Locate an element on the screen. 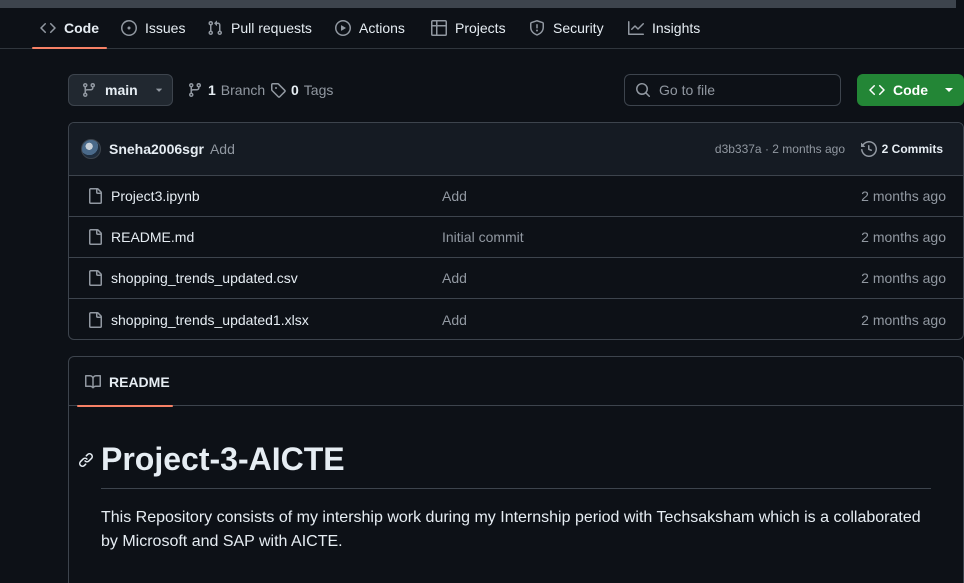  go-to-file-input: Go to file is located at coordinates (732, 90).